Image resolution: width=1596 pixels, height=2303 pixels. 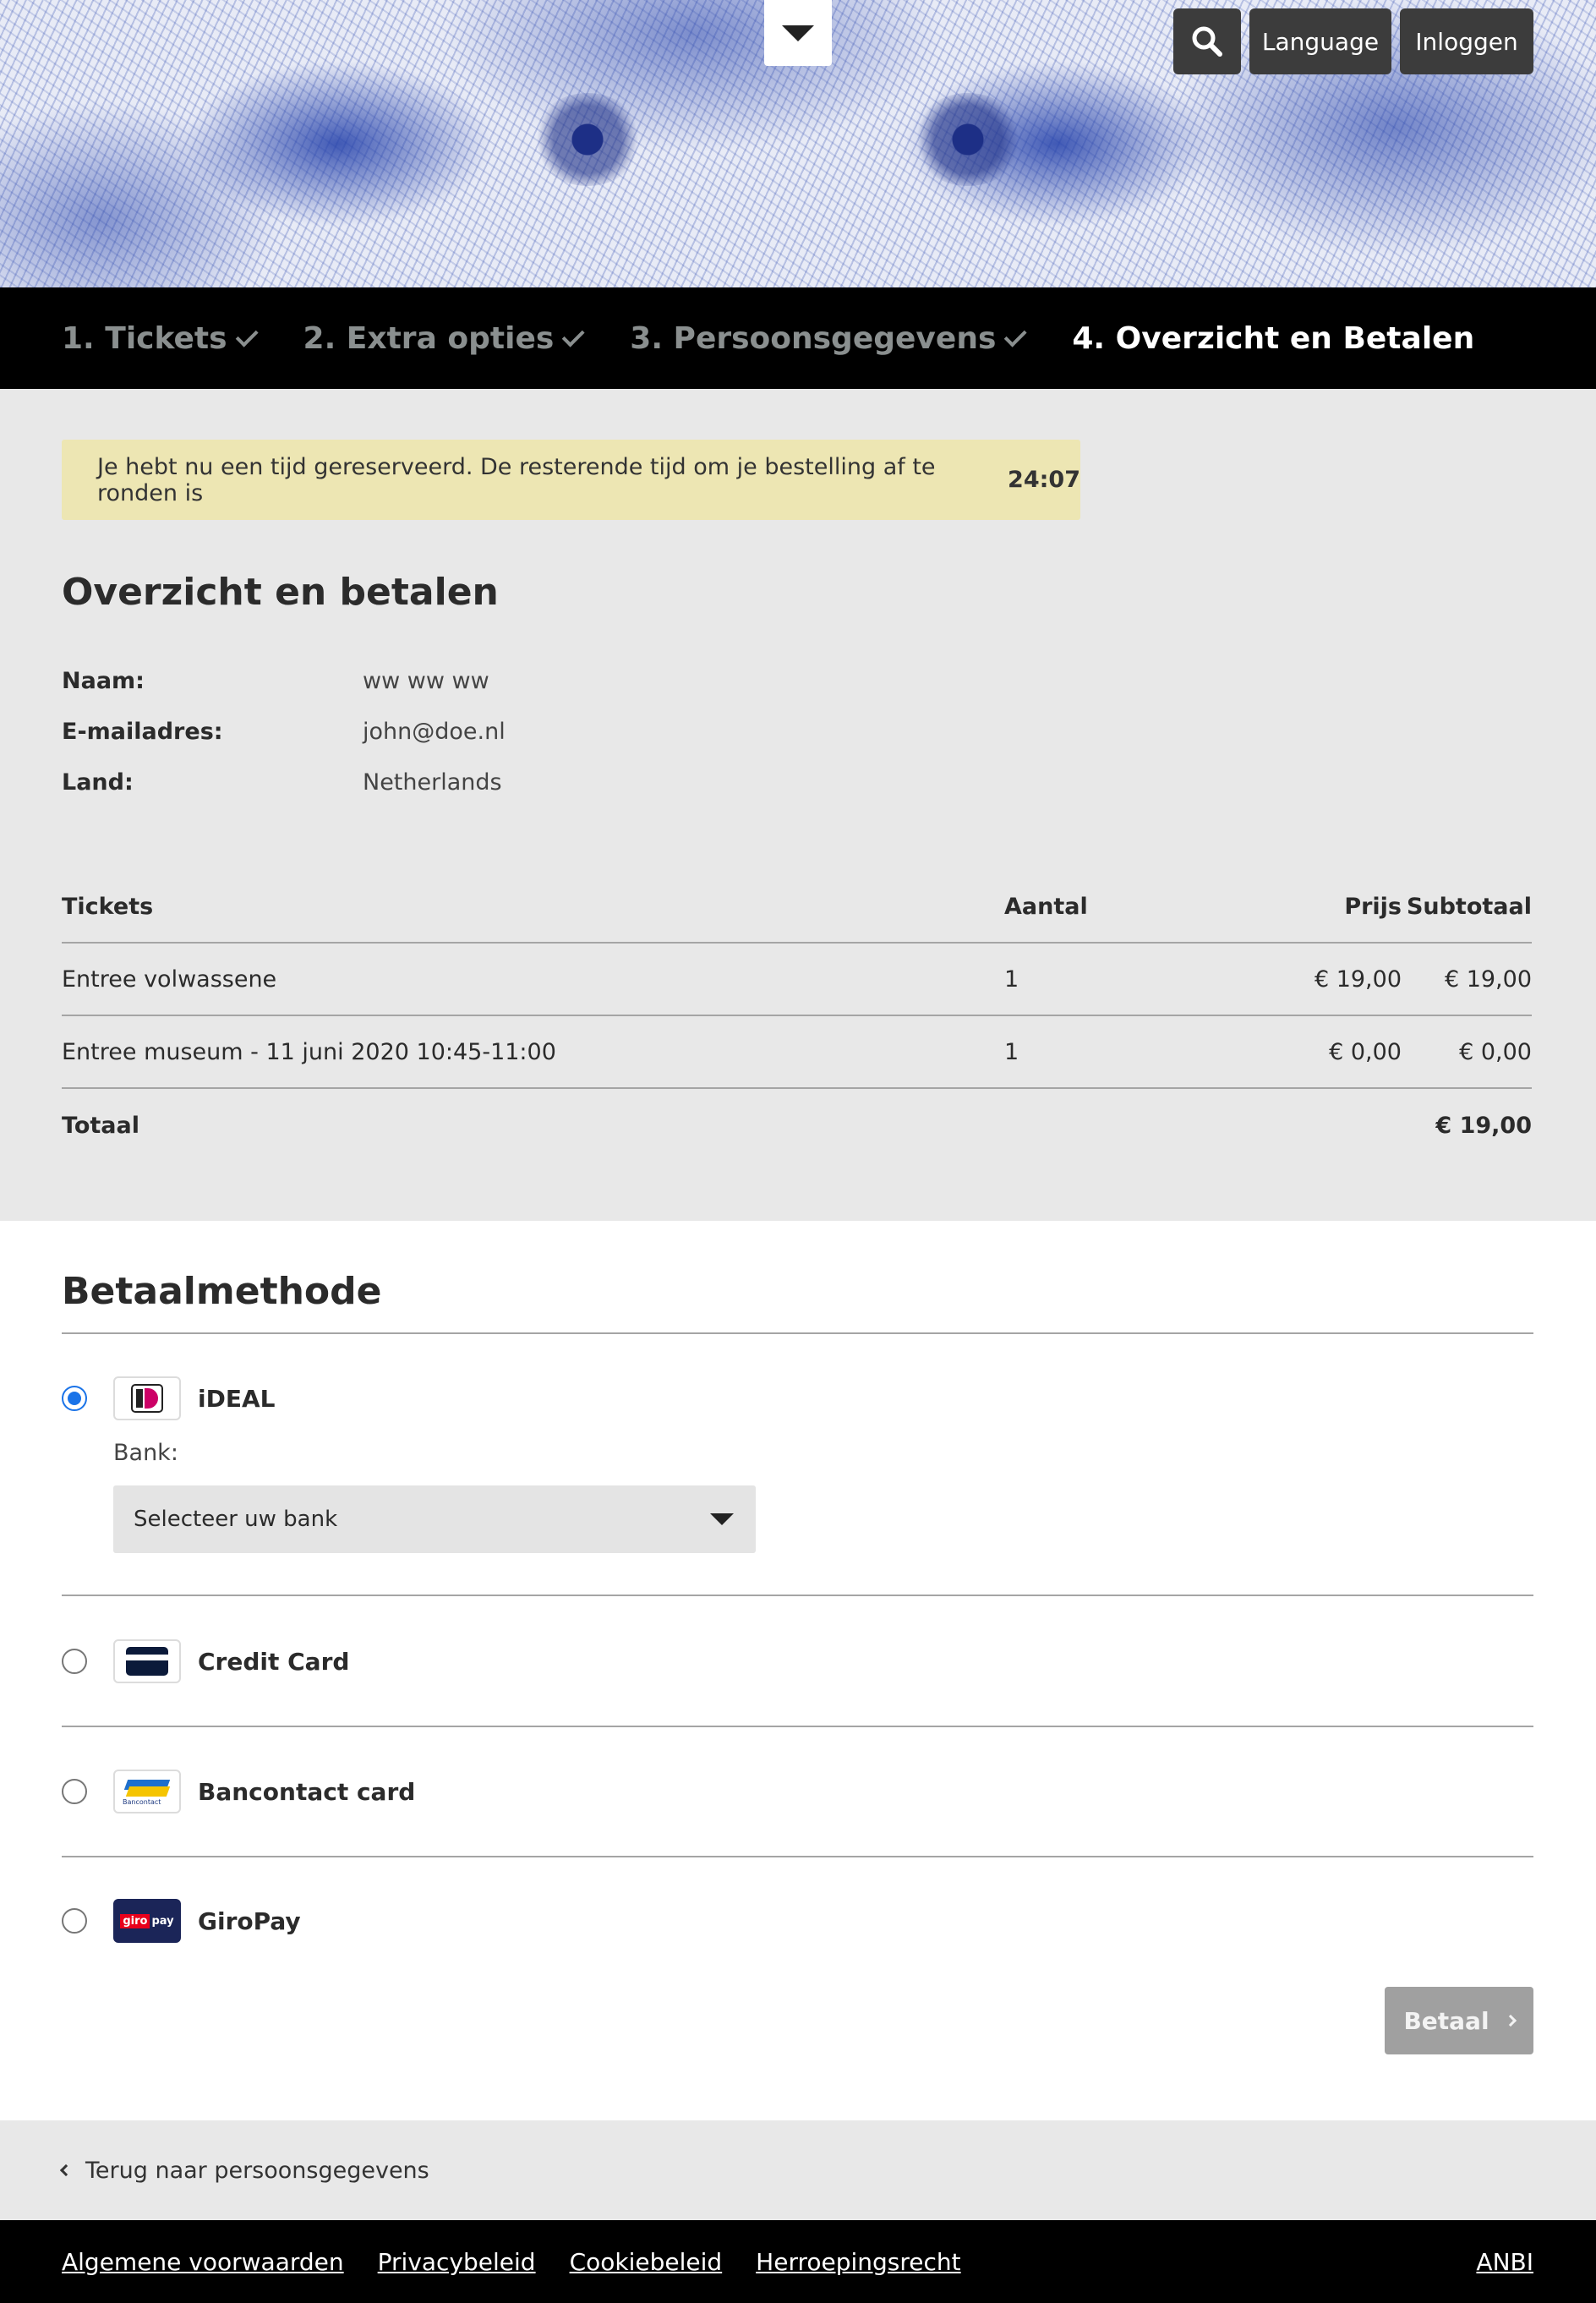 What do you see at coordinates (968, 139) in the screenshot?
I see `hero-image-eye-right` at bounding box center [968, 139].